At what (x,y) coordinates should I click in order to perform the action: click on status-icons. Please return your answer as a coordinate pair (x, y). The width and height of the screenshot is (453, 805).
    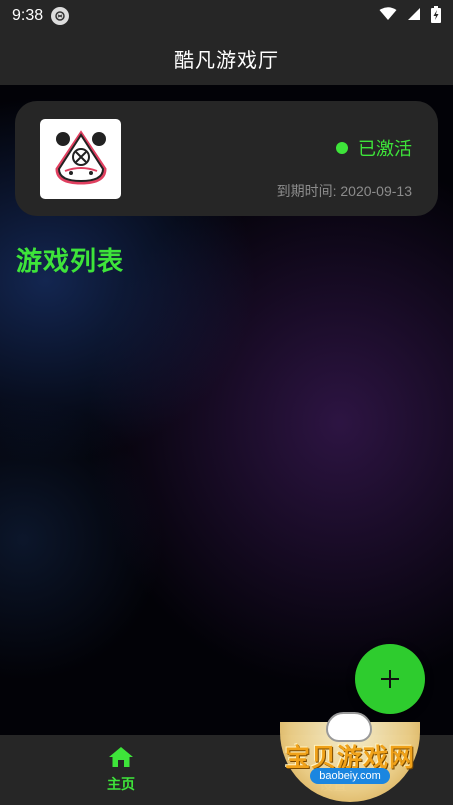
    Looking at the image, I should click on (410, 16).